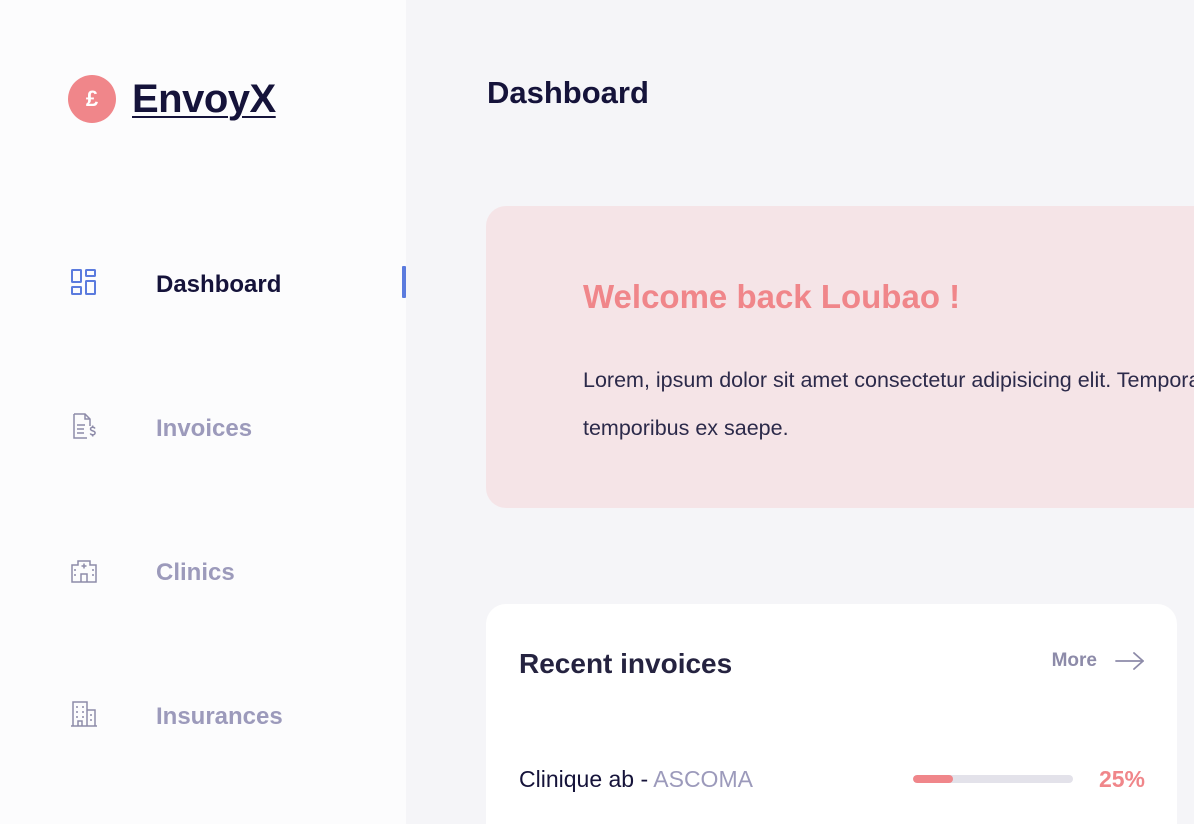  What do you see at coordinates (84, 426) in the screenshot?
I see `invoice-dollar-icon` at bounding box center [84, 426].